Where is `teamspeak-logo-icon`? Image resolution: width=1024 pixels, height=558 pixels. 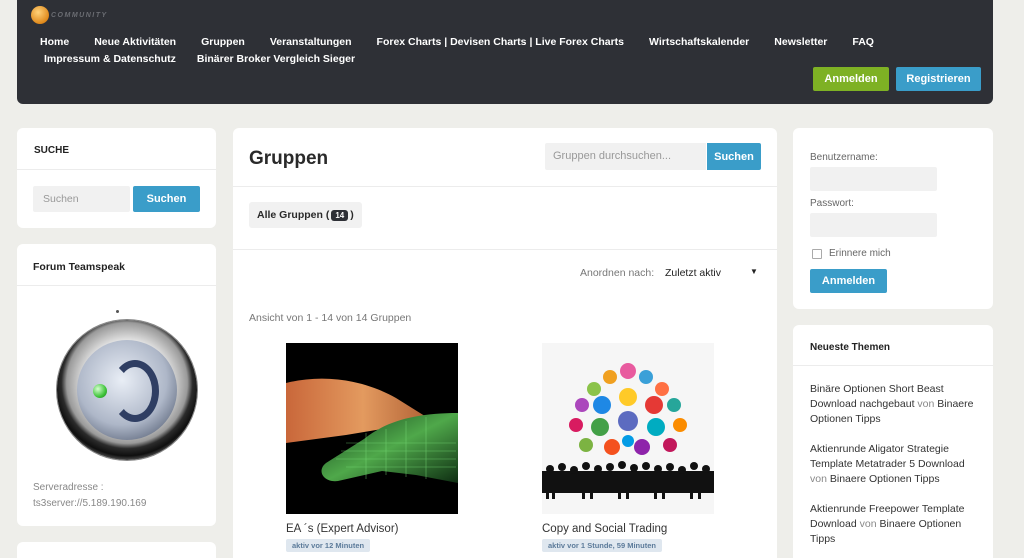 teamspeak-logo-icon is located at coordinates (127, 390).